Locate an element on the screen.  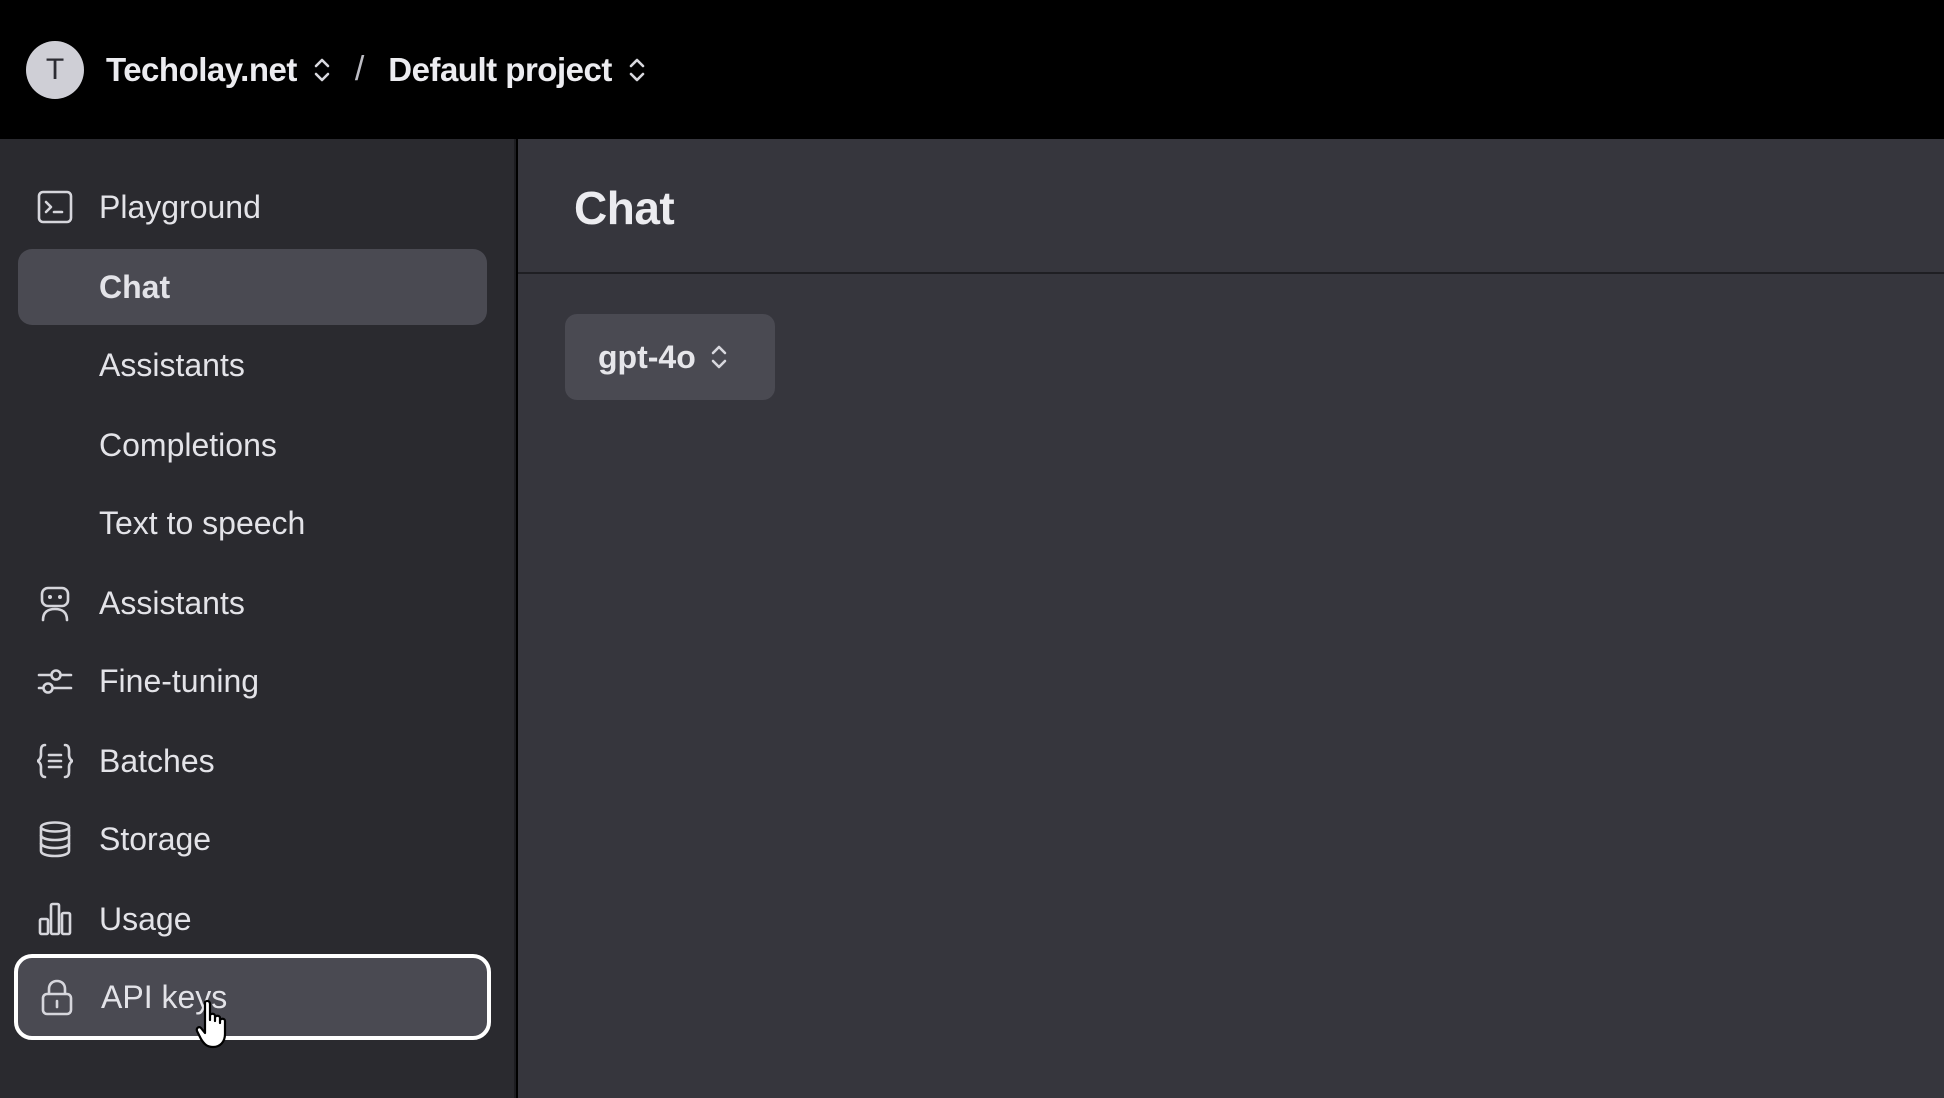
sidebar-item-label: Completions is located at coordinates (188, 444).